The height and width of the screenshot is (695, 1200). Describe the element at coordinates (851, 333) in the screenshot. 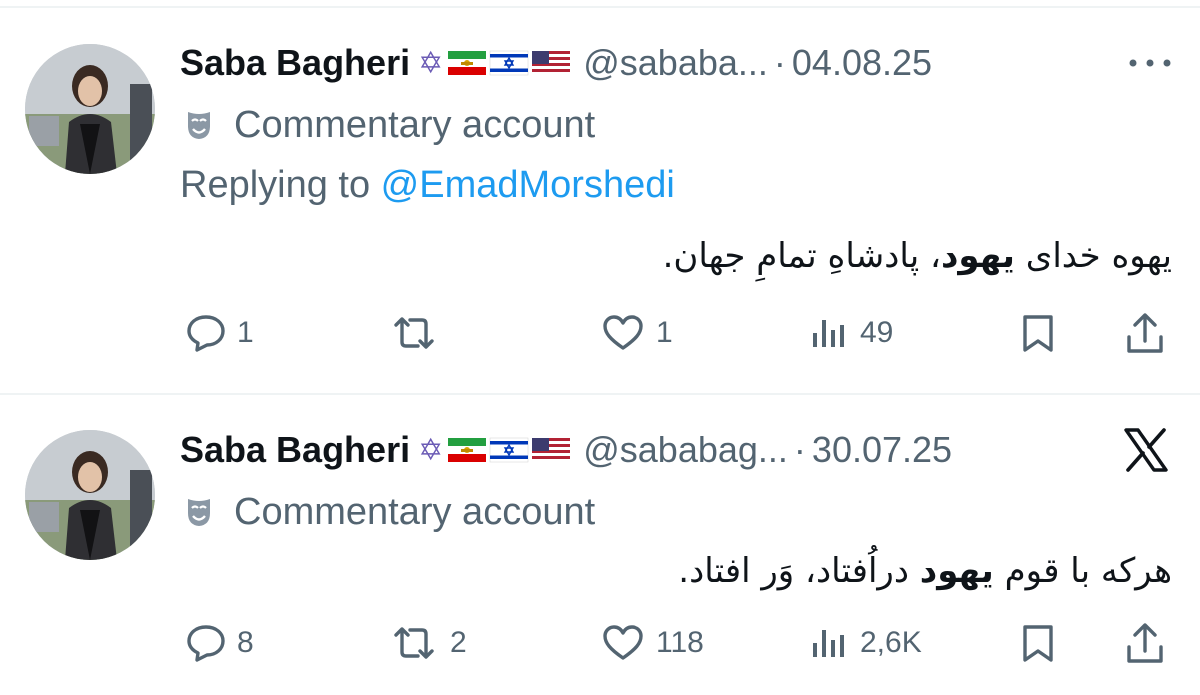

I see `views-button: 49` at that location.